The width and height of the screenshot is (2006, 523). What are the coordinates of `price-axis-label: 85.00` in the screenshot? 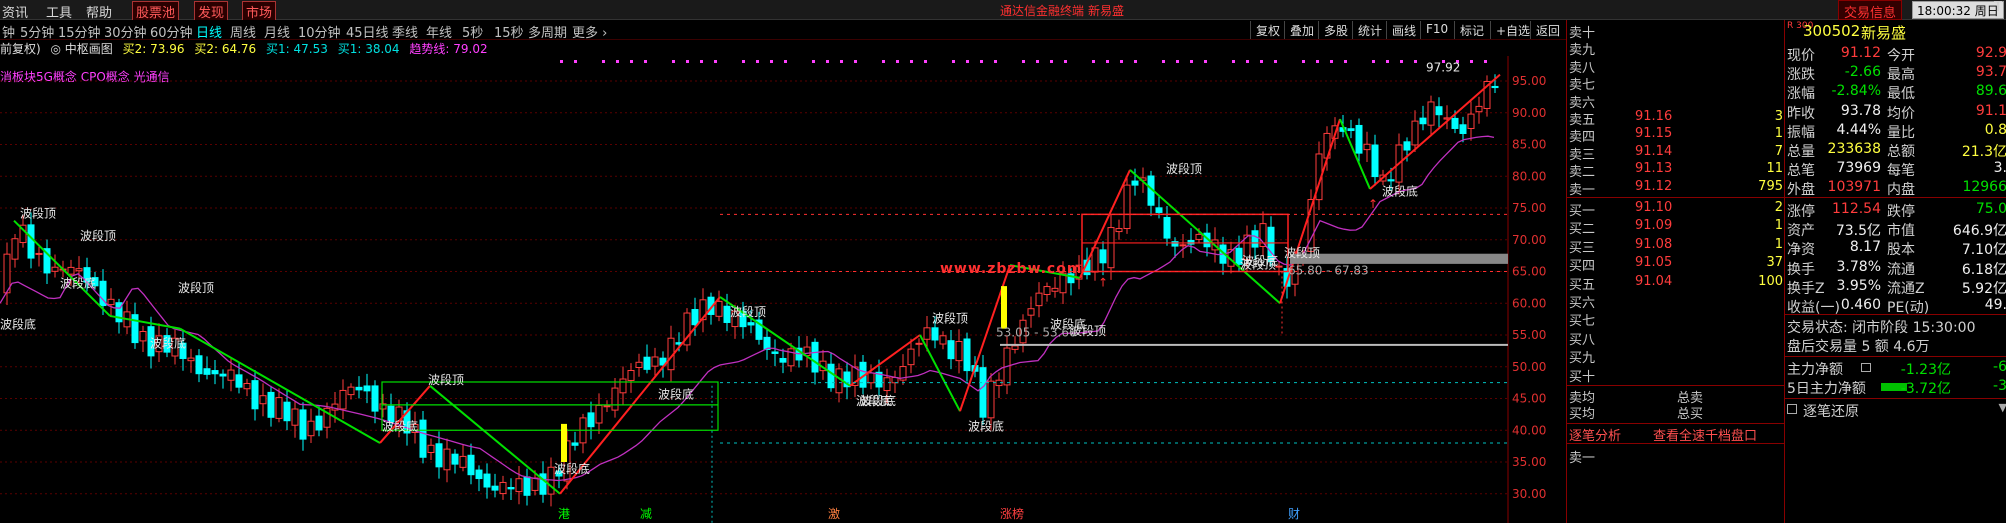 It's located at (1529, 145).